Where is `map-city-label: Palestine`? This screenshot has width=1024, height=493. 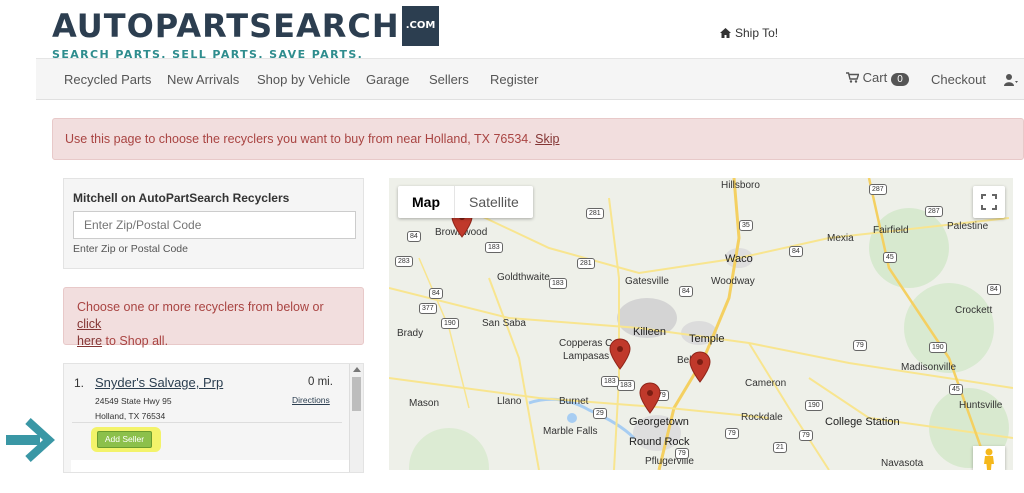
map-city-label: Palestine is located at coordinates (968, 226).